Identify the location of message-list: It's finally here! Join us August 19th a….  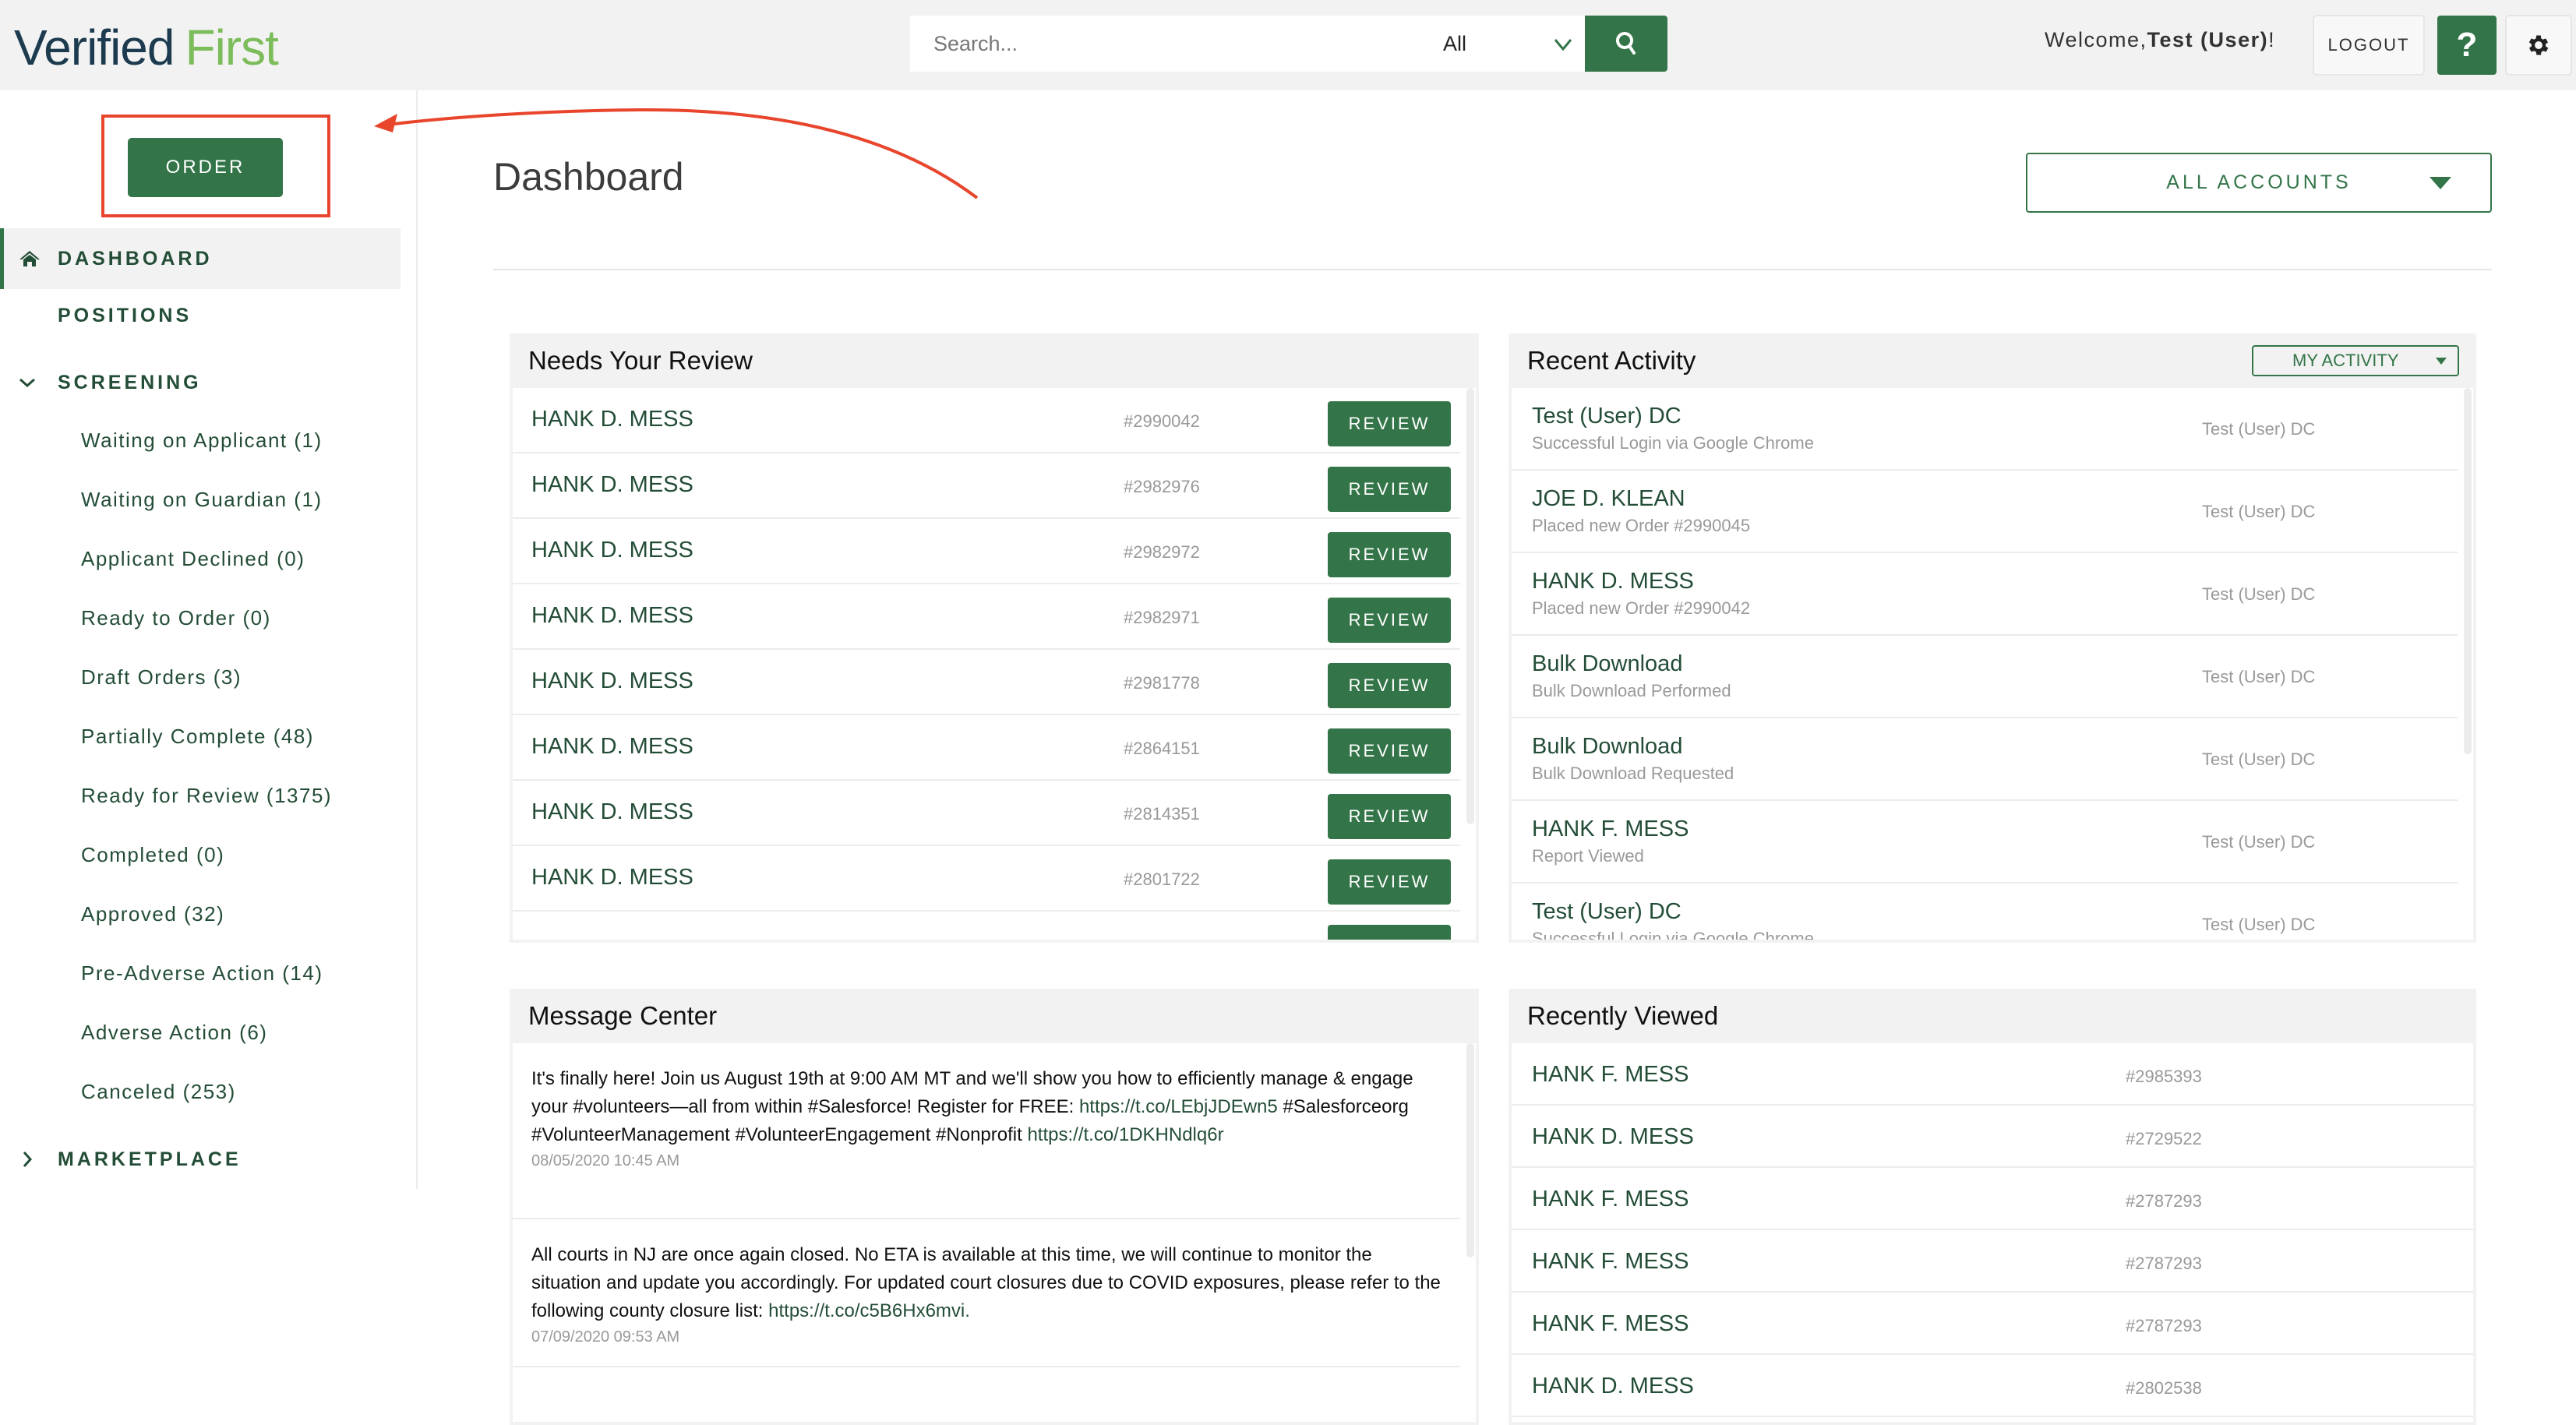
(994, 1232).